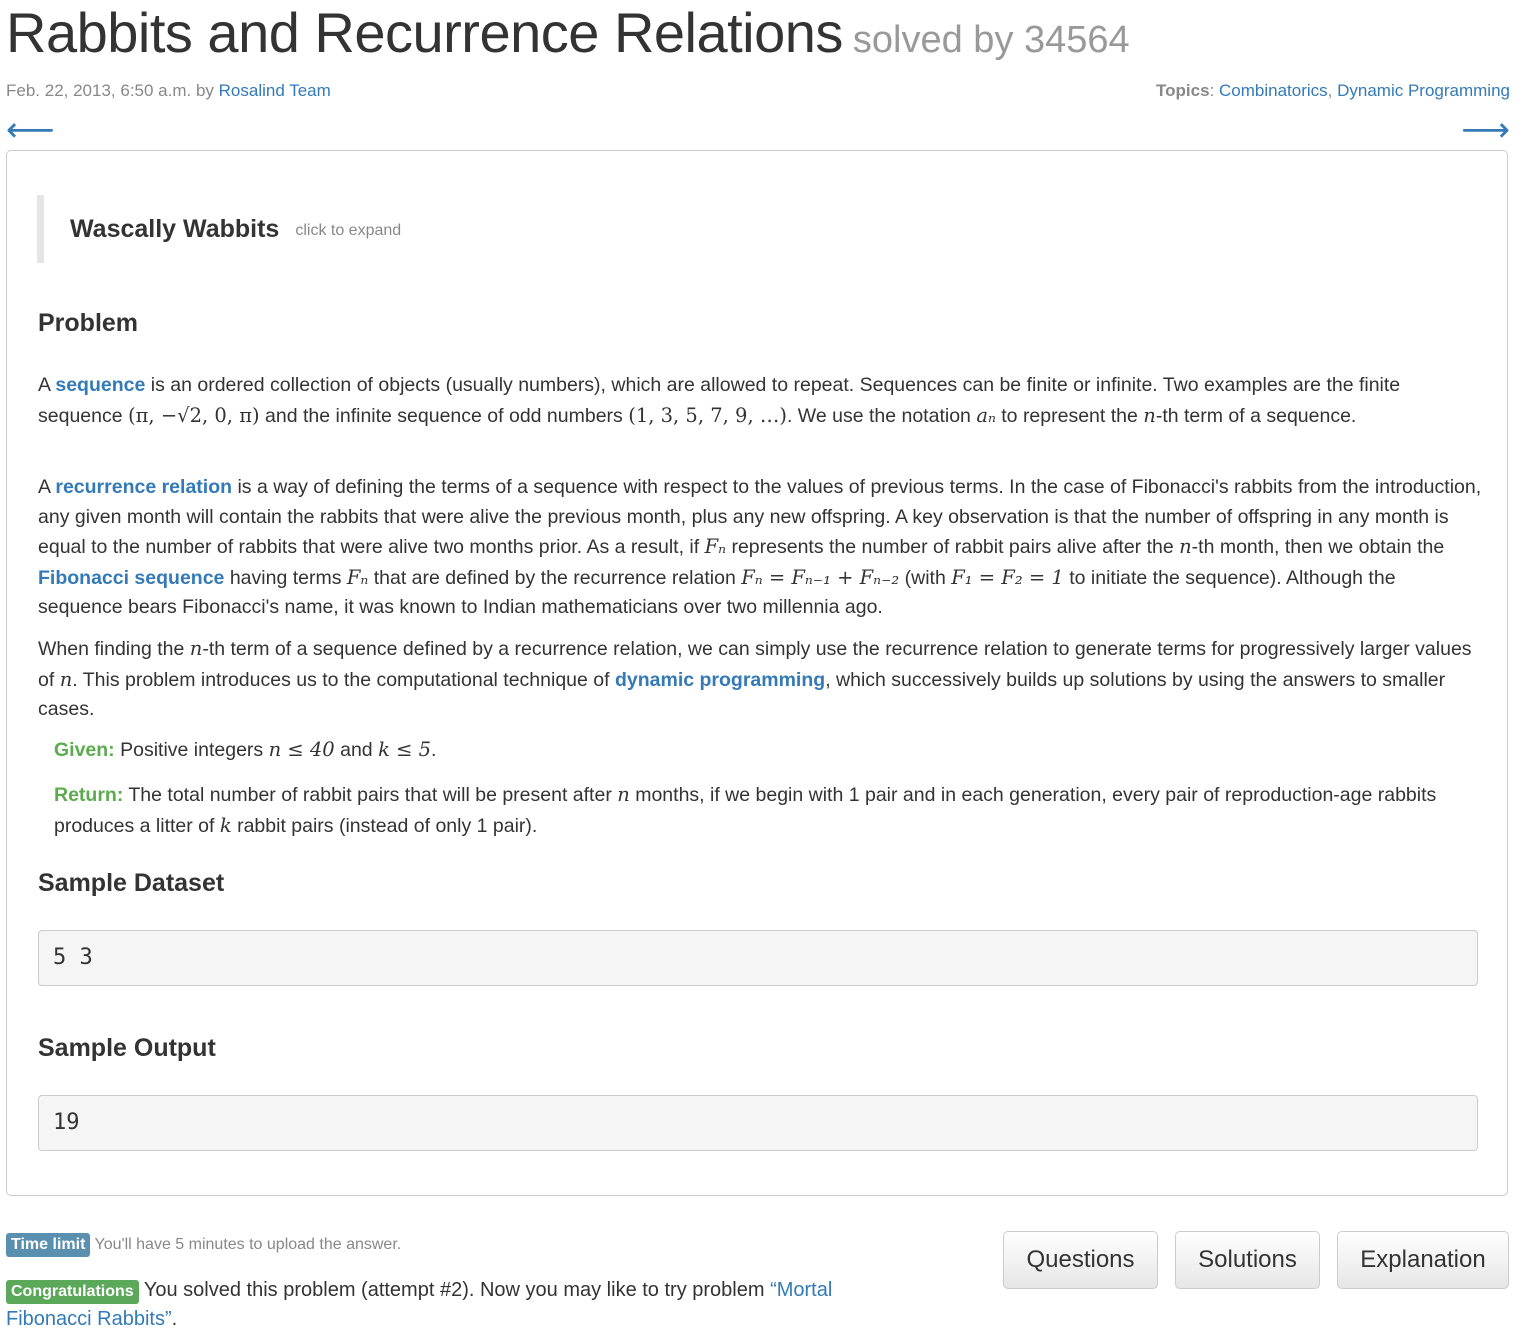  What do you see at coordinates (1080, 1260) in the screenshot?
I see `questions-button: Questions` at bounding box center [1080, 1260].